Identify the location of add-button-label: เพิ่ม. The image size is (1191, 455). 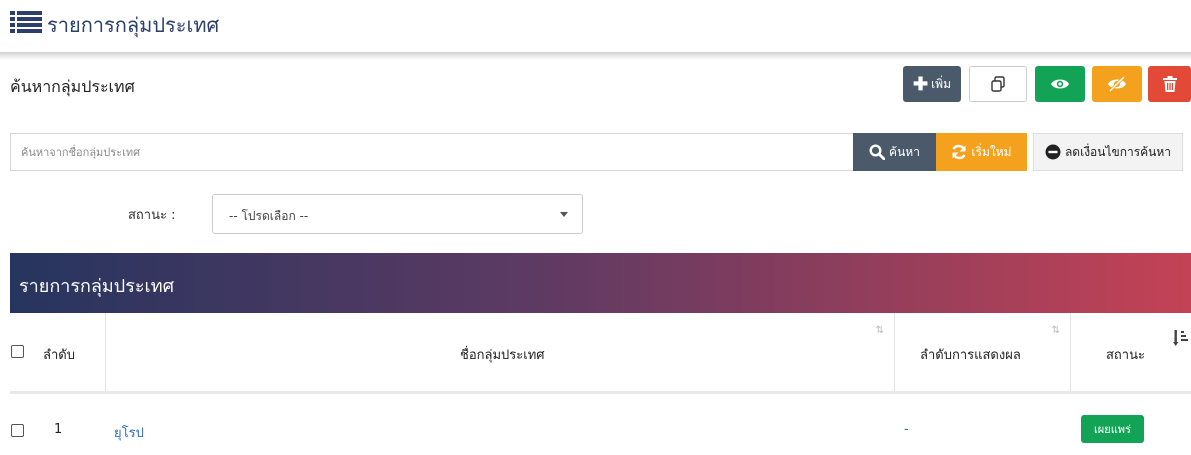
(941, 83).